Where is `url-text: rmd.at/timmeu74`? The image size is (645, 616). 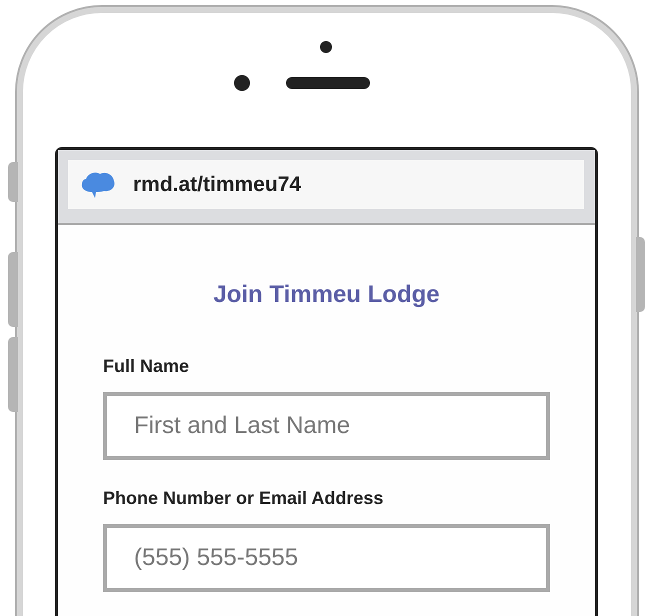 url-text: rmd.at/timmeu74 is located at coordinates (217, 185).